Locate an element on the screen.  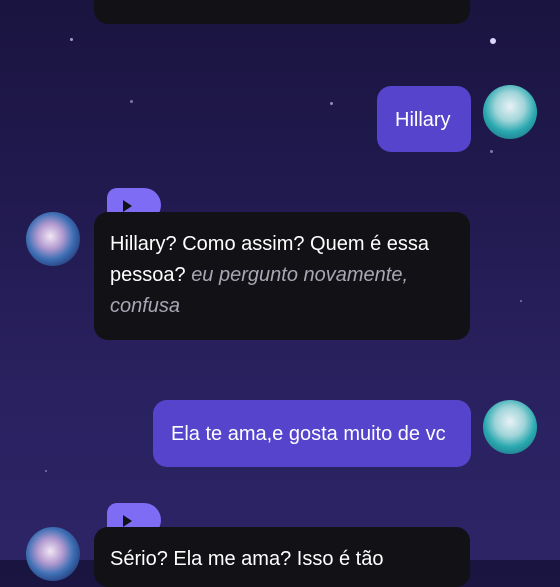
user-message-text: Ela te ama,e gosta muito de vc is located at coordinates (308, 434).